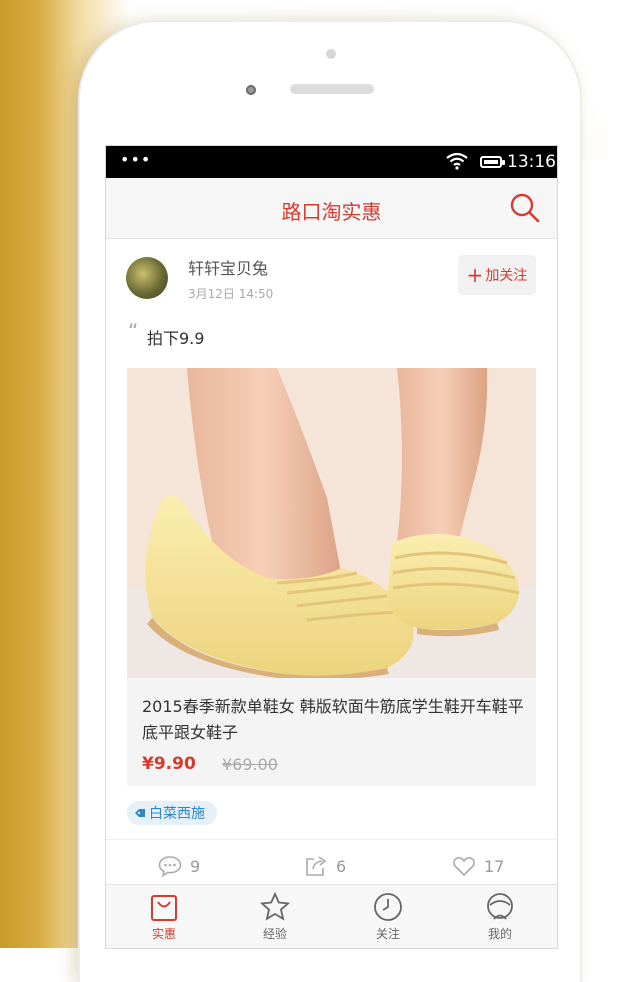 The height and width of the screenshot is (982, 619). I want to click on tab-deals: 实惠, so click(164, 916).